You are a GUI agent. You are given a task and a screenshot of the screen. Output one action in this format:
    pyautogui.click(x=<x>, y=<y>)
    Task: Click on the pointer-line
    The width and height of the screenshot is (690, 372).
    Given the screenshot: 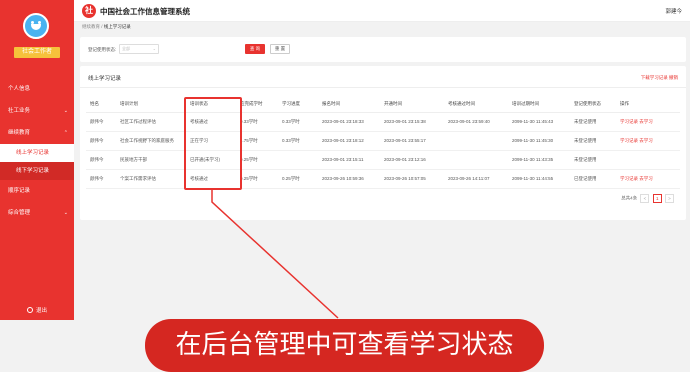 What is the action you would take?
    pyautogui.click(x=275, y=254)
    